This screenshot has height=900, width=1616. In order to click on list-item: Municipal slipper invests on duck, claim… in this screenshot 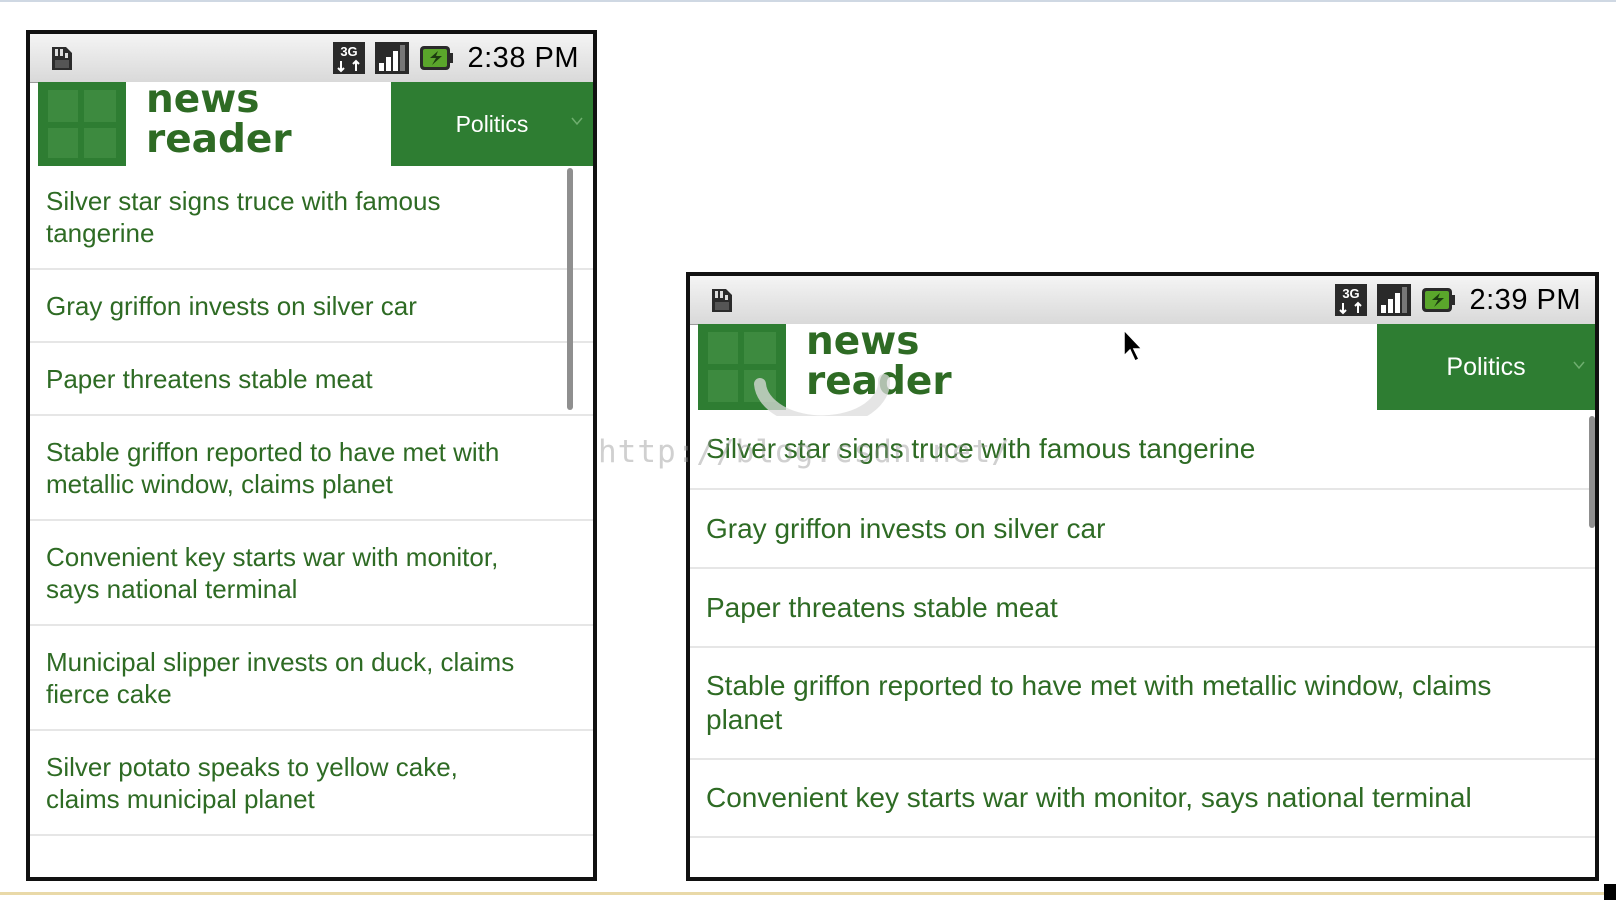, I will do `click(311, 678)`.